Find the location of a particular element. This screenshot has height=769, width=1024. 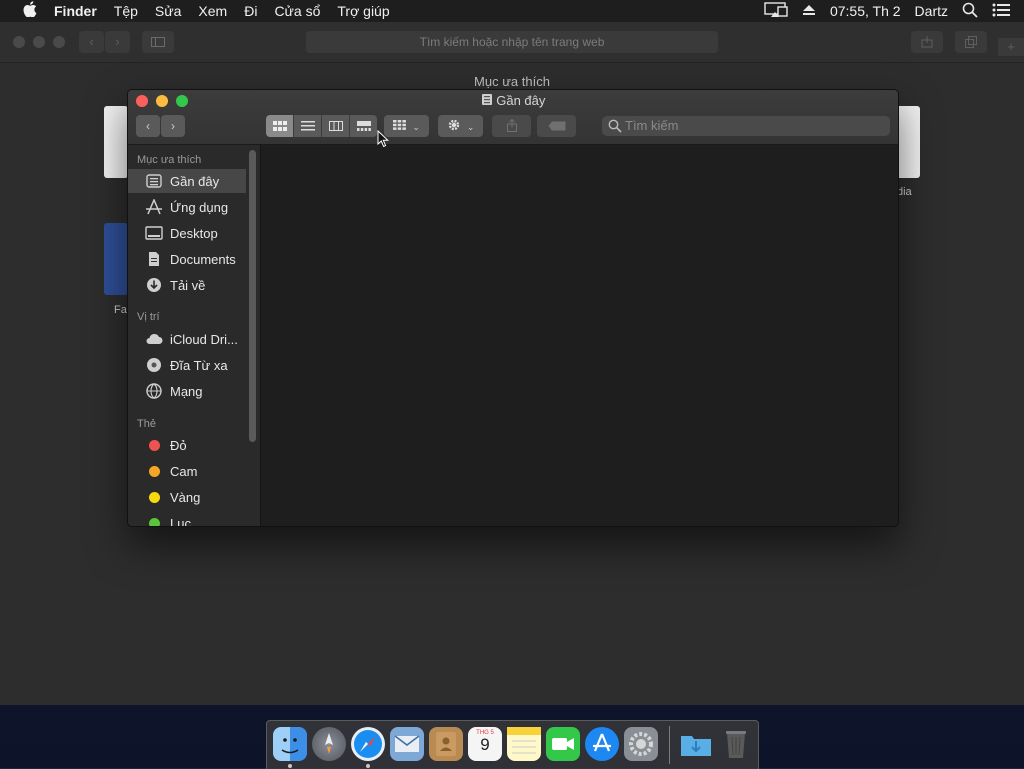

finder-toolbar: Gần đây ‹ › ⌄ ⌄ Tìm kiếm is located at coordinates (513, 117).